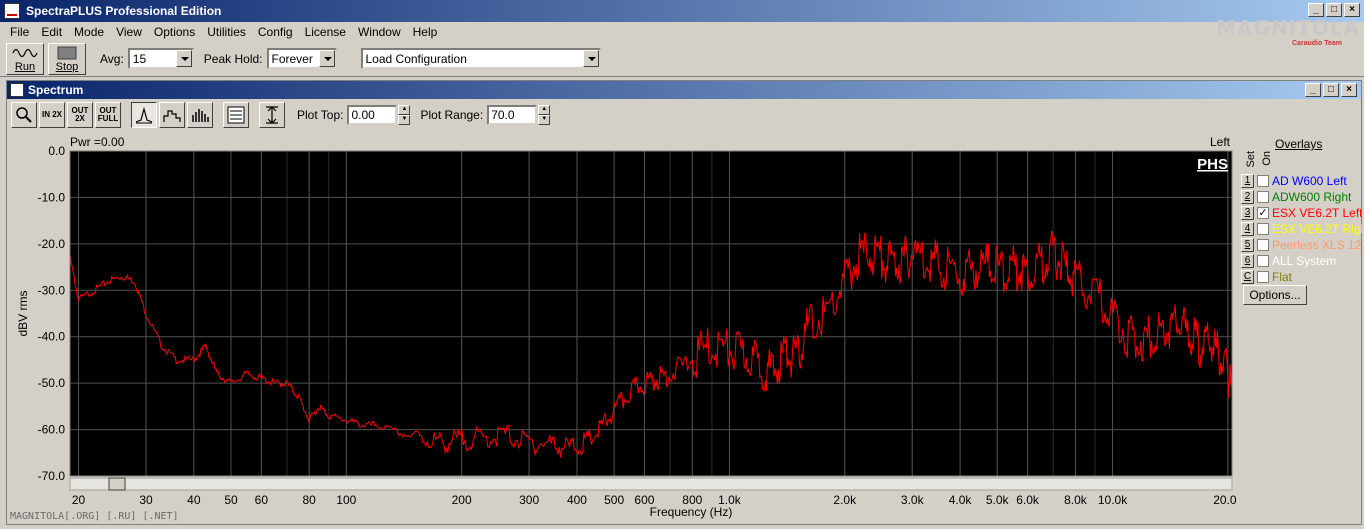 The height and width of the screenshot is (529, 1364). I want to click on overlay-set-button: 3, so click(1247, 212).